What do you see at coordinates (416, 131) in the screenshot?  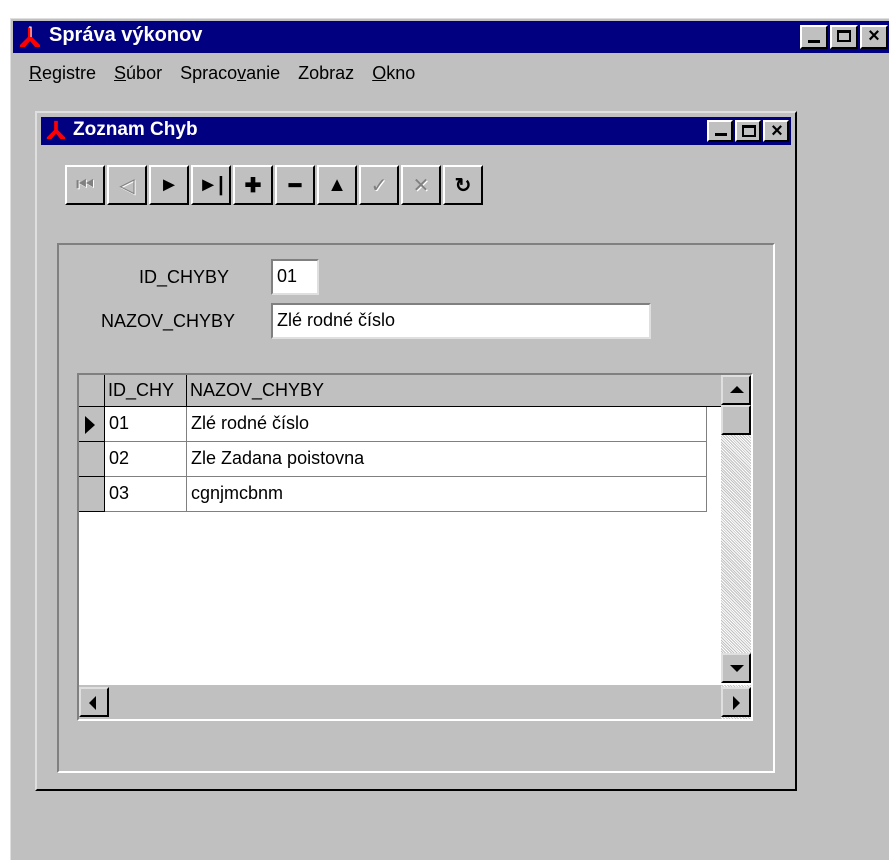 I see `child-title-bar: Zoznam Chyb ×` at bounding box center [416, 131].